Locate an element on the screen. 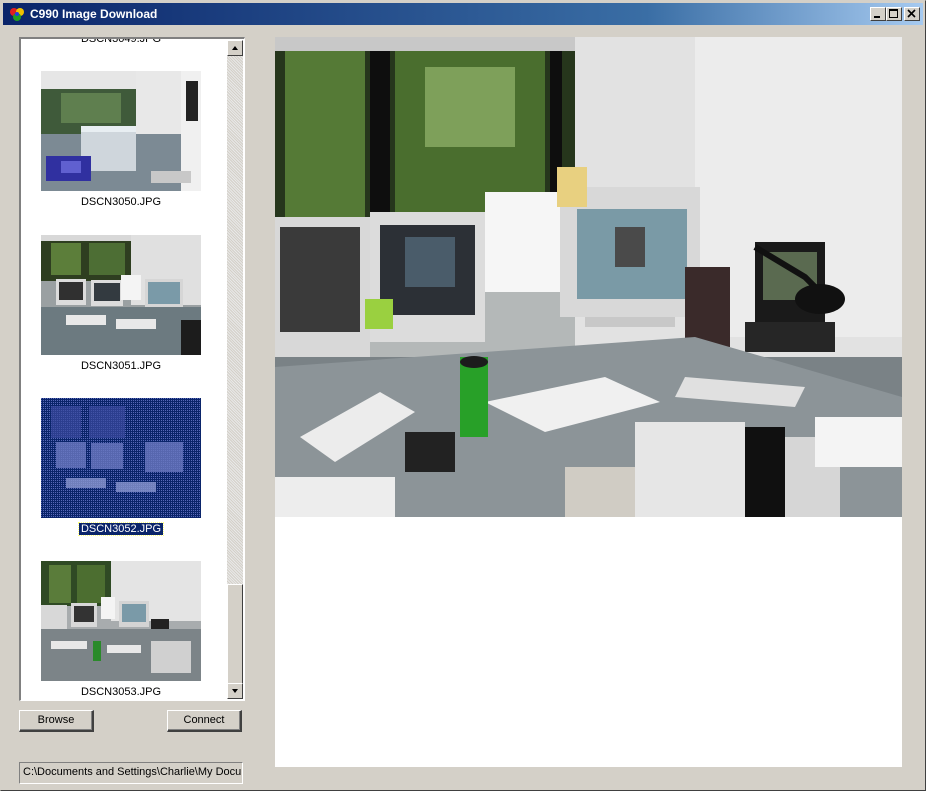 The image size is (926, 791). thumbnail-scrollbar is located at coordinates (235, 369).